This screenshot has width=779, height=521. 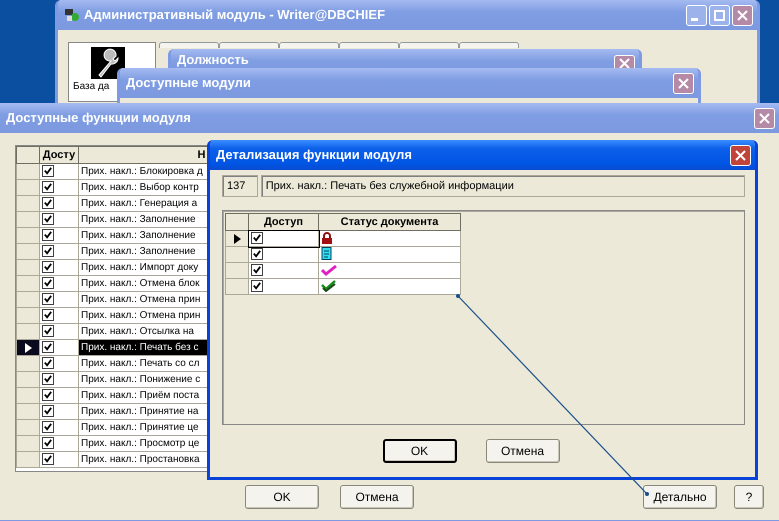 I want to click on double-check-icon, so click(x=329, y=286).